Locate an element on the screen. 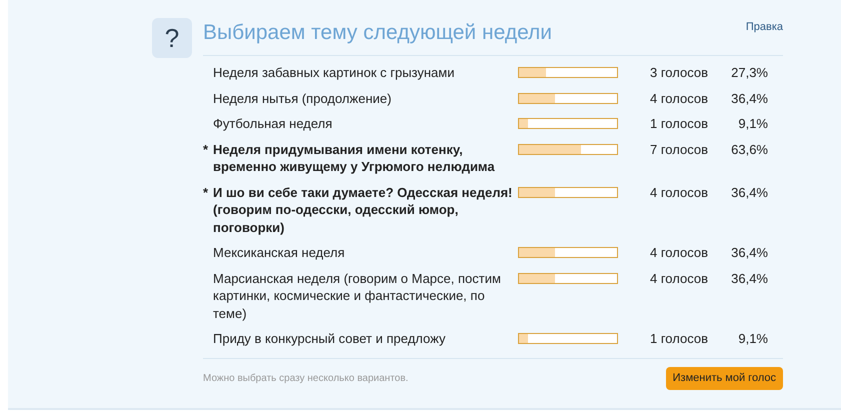  option-label: Марсианская неделя (говорим о Марсе, постим картинки, космические и фантастические, по теме) is located at coordinates (357, 296).